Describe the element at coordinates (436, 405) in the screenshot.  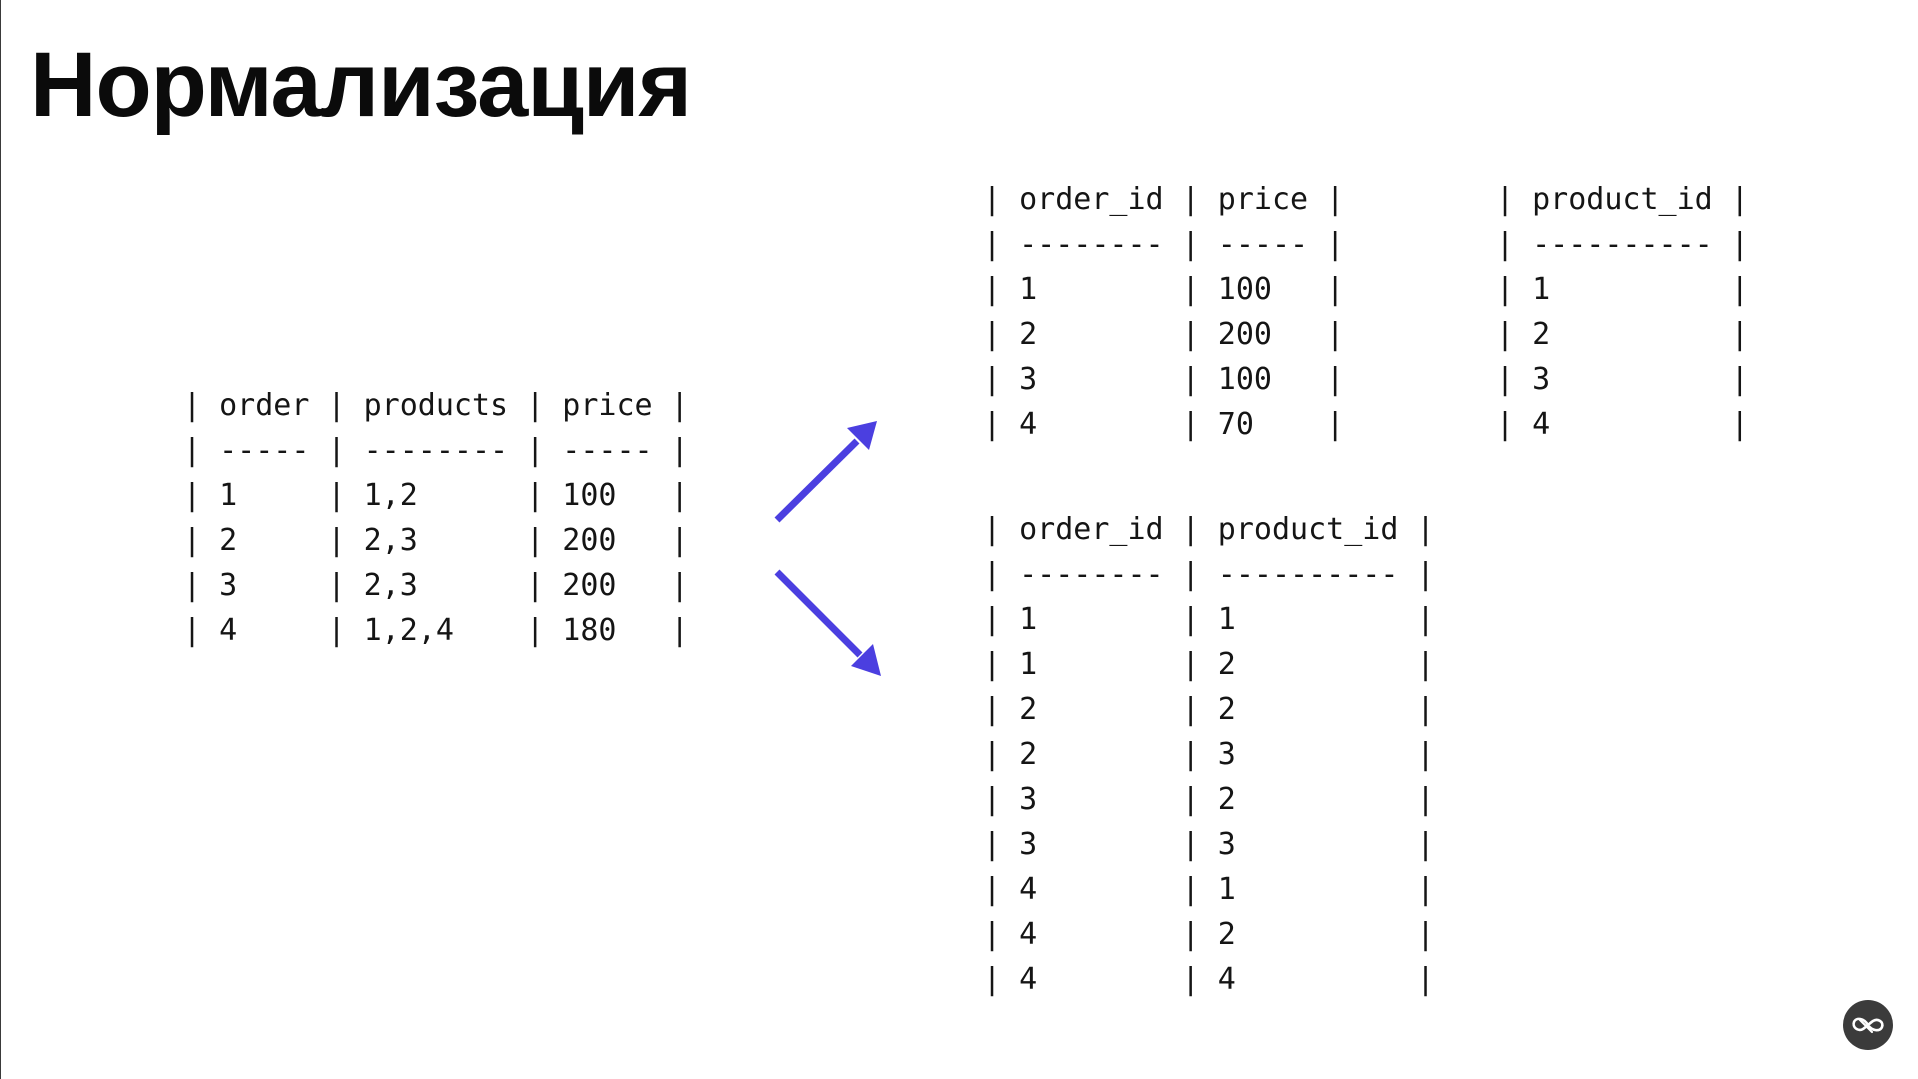
I see `orders-table-header: | order | products | price |` at that location.